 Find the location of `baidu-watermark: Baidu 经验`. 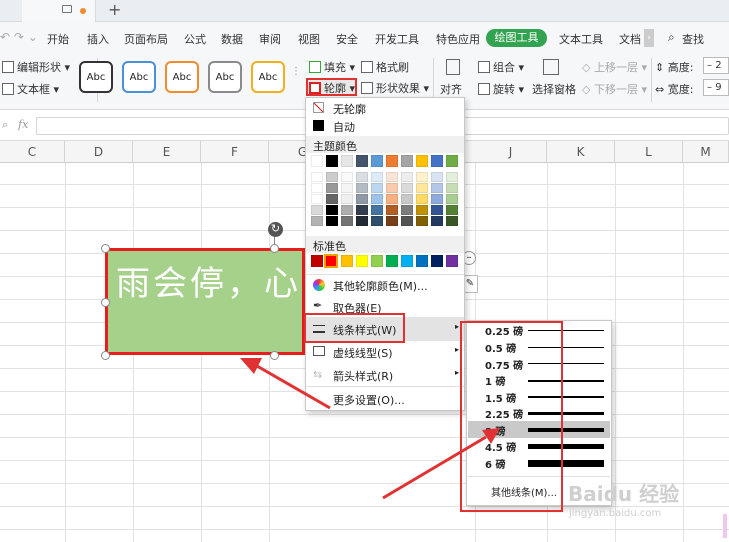

baidu-watermark: Baidu 经验 is located at coordinates (624, 494).